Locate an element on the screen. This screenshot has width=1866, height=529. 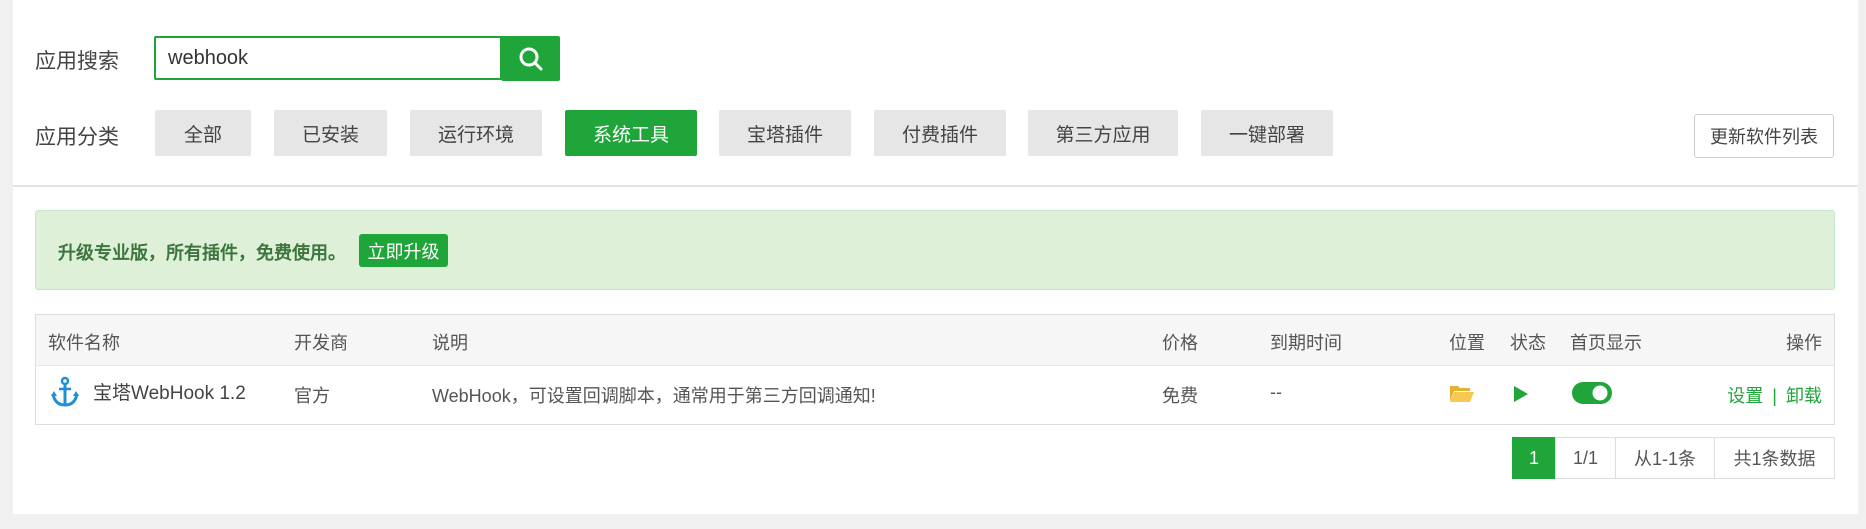
refresh-list-button: 更新软件列表 is located at coordinates (1764, 136).